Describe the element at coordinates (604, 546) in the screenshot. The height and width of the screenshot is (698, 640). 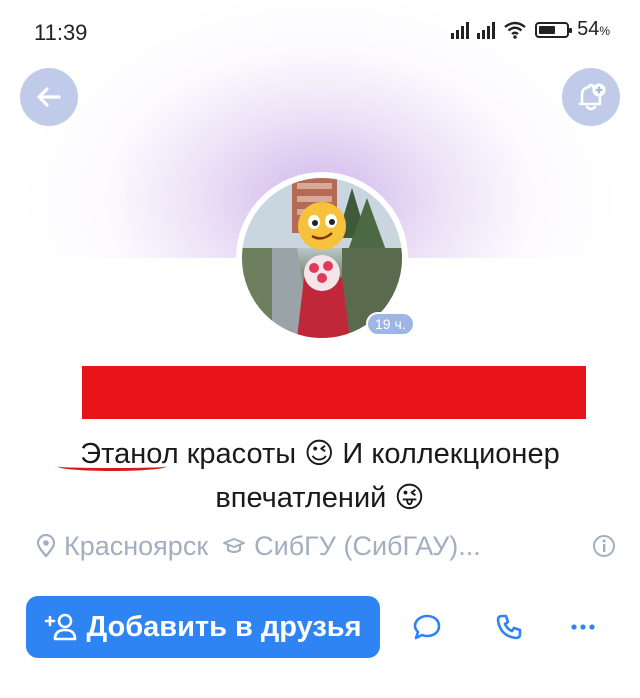
I see `info-circle-icon` at that location.